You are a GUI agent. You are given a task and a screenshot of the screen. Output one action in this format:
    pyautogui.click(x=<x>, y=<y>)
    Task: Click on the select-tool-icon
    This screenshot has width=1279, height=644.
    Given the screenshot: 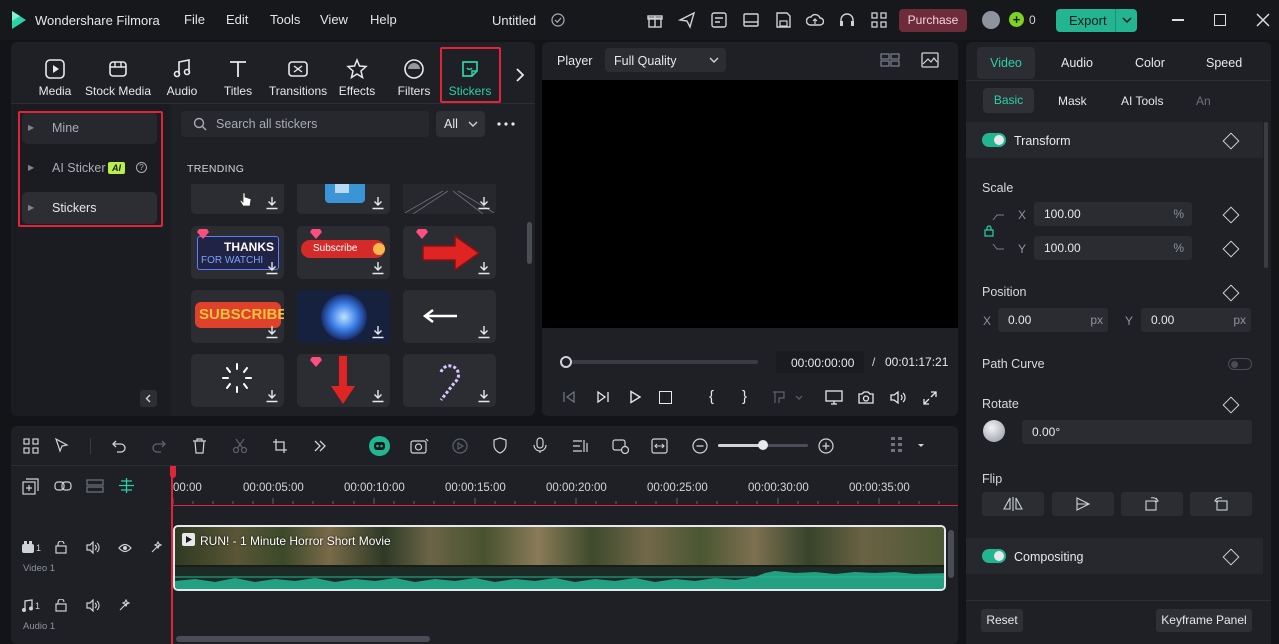 What is the action you would take?
    pyautogui.click(x=62, y=445)
    